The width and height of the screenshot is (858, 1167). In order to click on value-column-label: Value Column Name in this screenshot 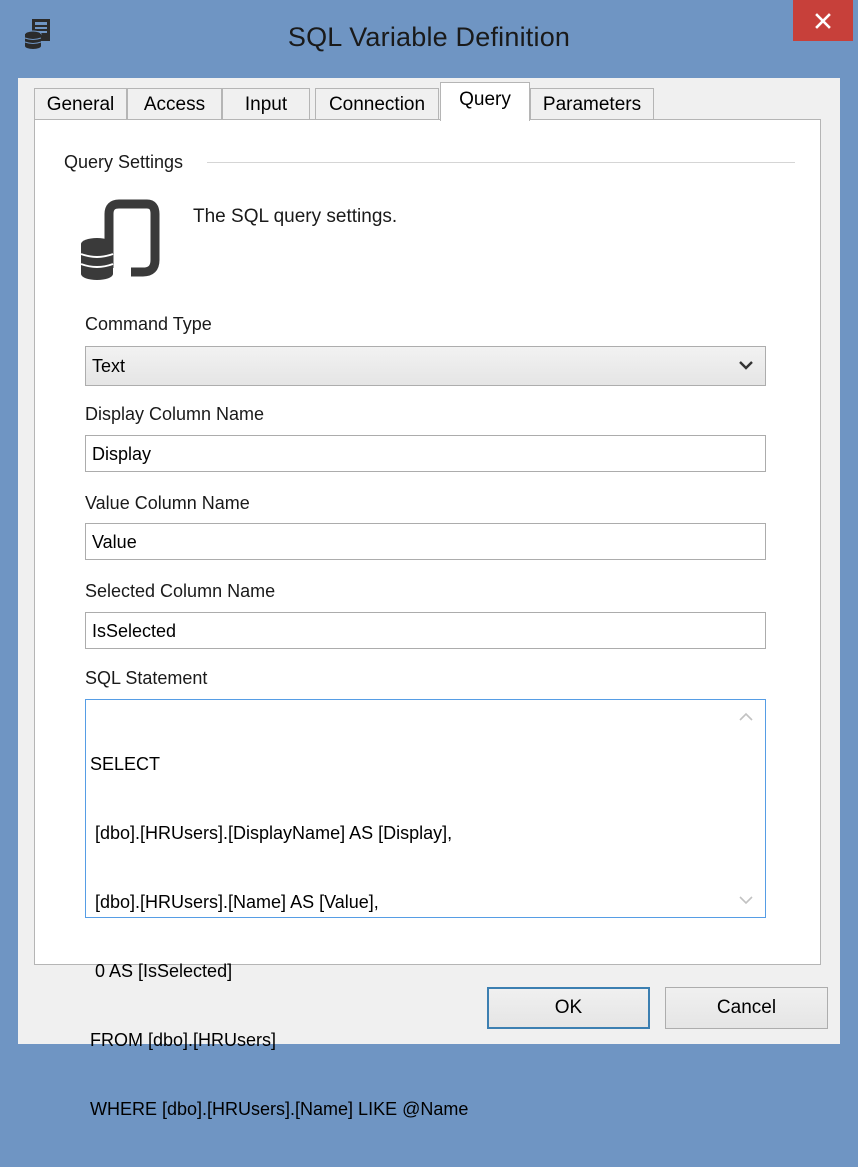, I will do `click(167, 503)`.